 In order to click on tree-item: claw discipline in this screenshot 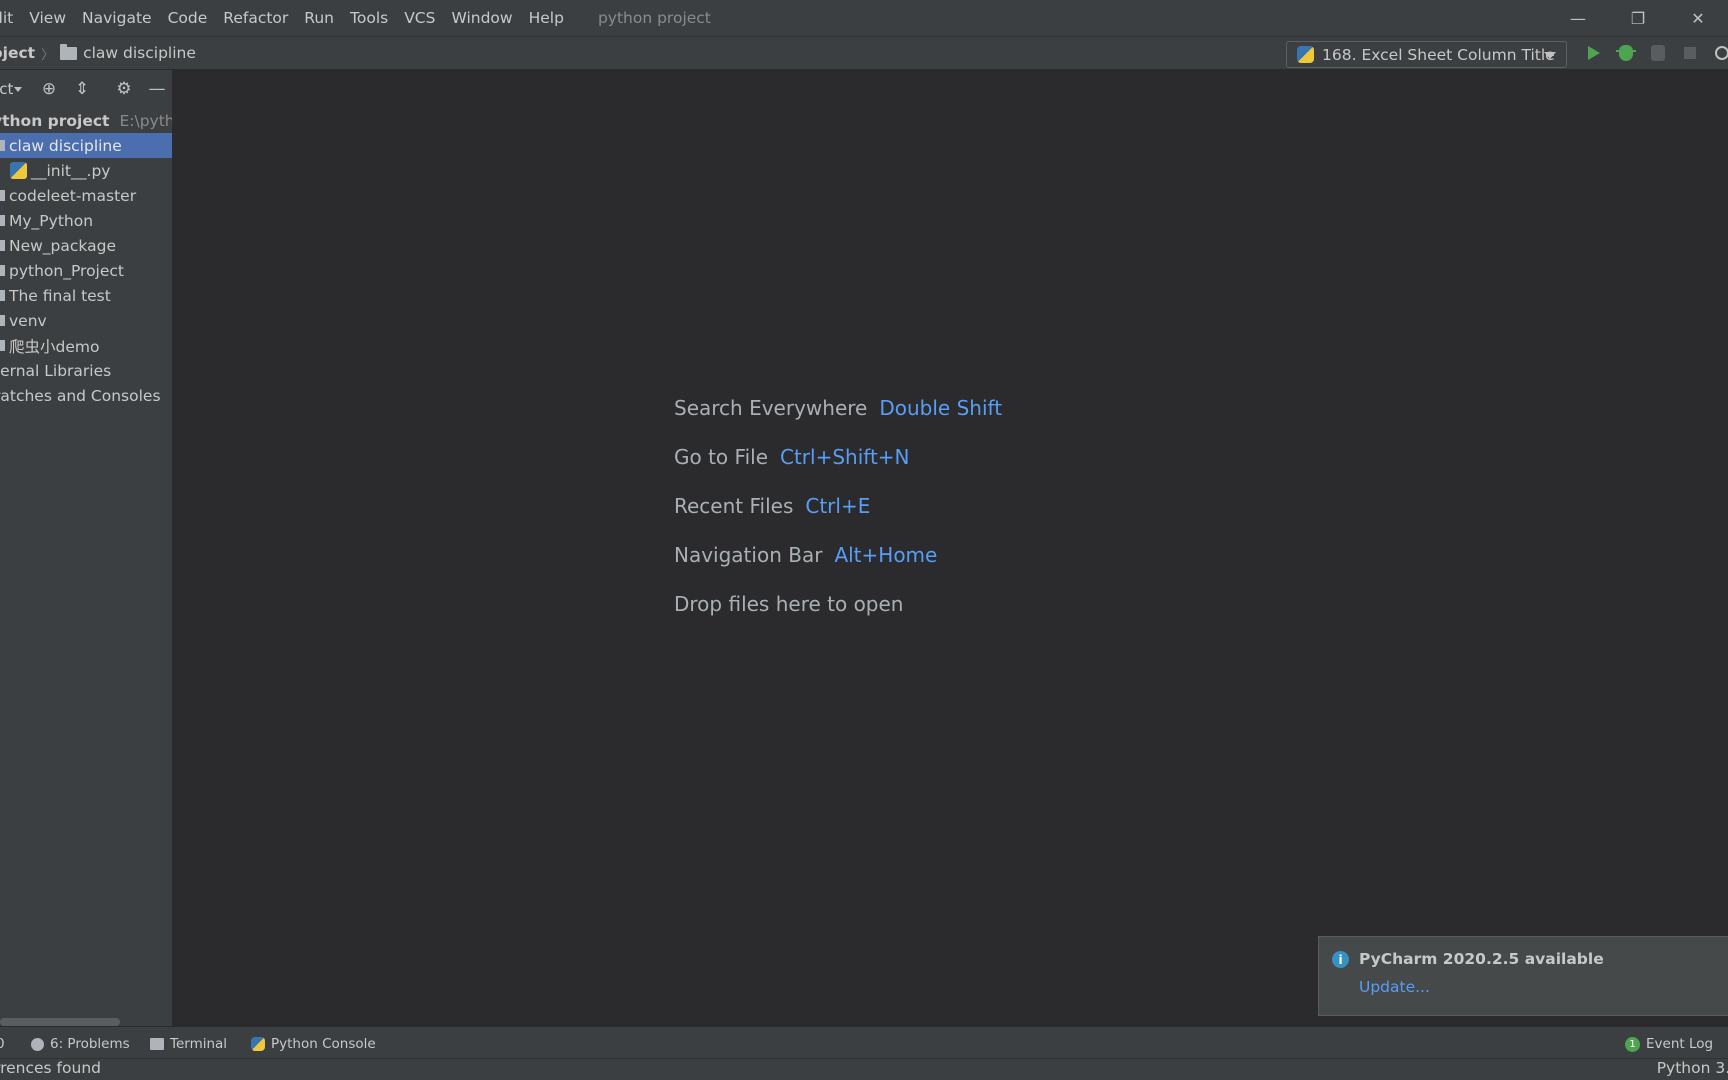, I will do `click(86, 145)`.